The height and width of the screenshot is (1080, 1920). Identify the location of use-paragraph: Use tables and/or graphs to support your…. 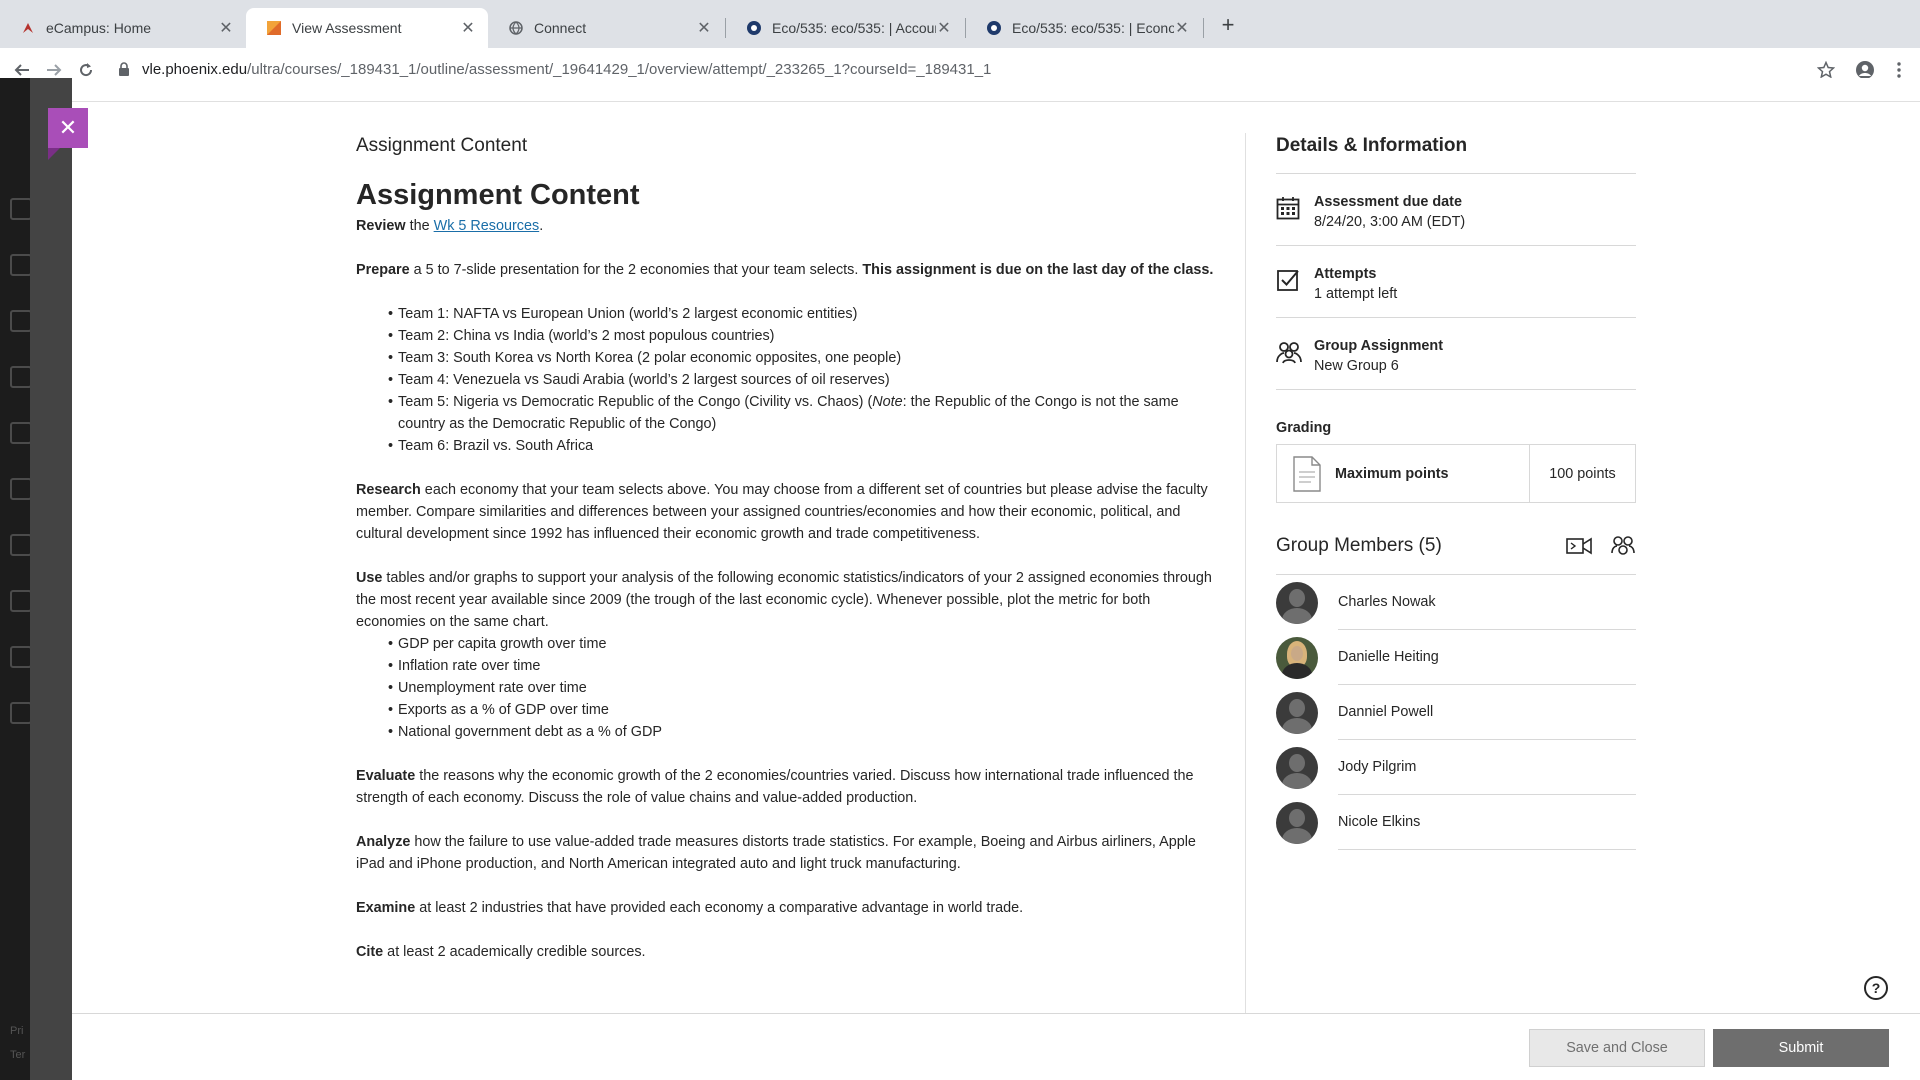
(786, 600).